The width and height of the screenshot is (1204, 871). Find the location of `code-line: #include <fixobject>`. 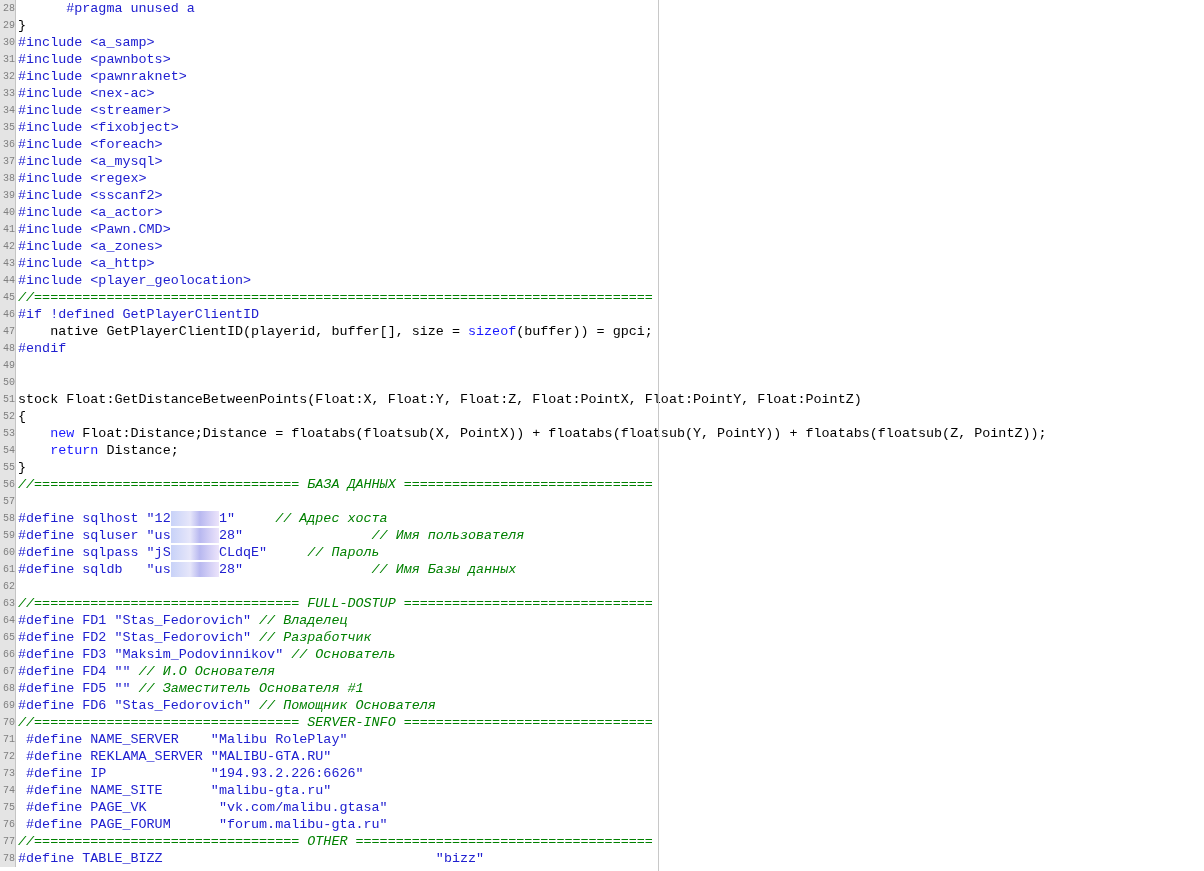

code-line: #include <fixobject> is located at coordinates (98, 127).